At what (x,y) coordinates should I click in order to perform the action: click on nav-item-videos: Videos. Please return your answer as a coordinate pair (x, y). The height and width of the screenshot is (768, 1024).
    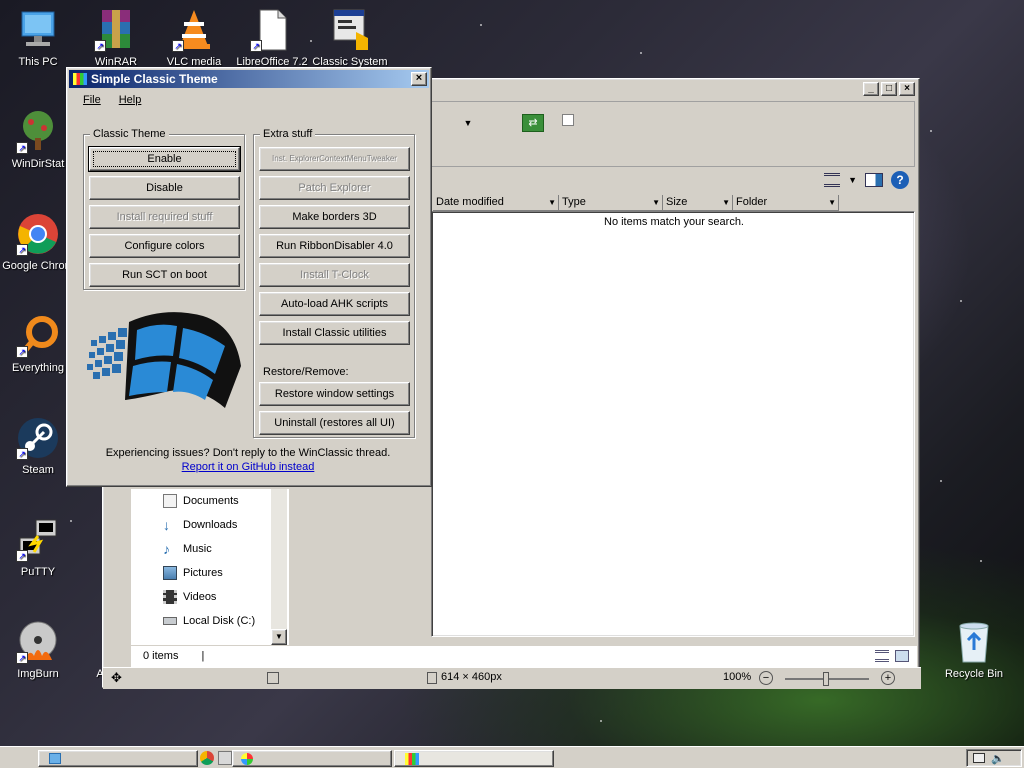
    Looking at the image, I should click on (210, 597).